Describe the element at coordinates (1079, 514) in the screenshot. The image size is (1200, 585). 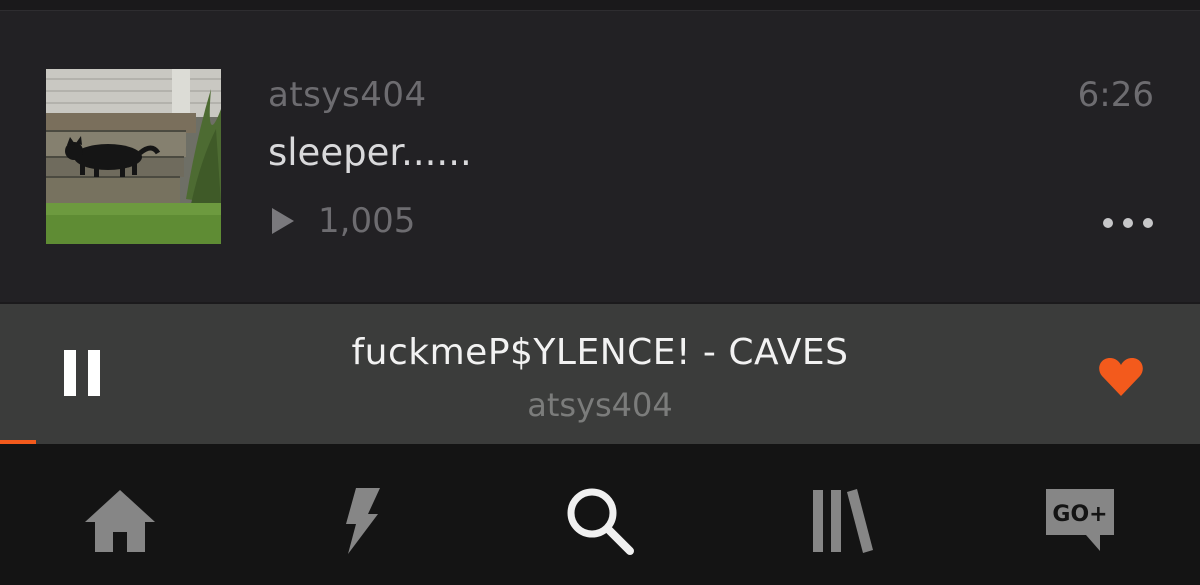
I see `go-plus-label: GO+` at that location.